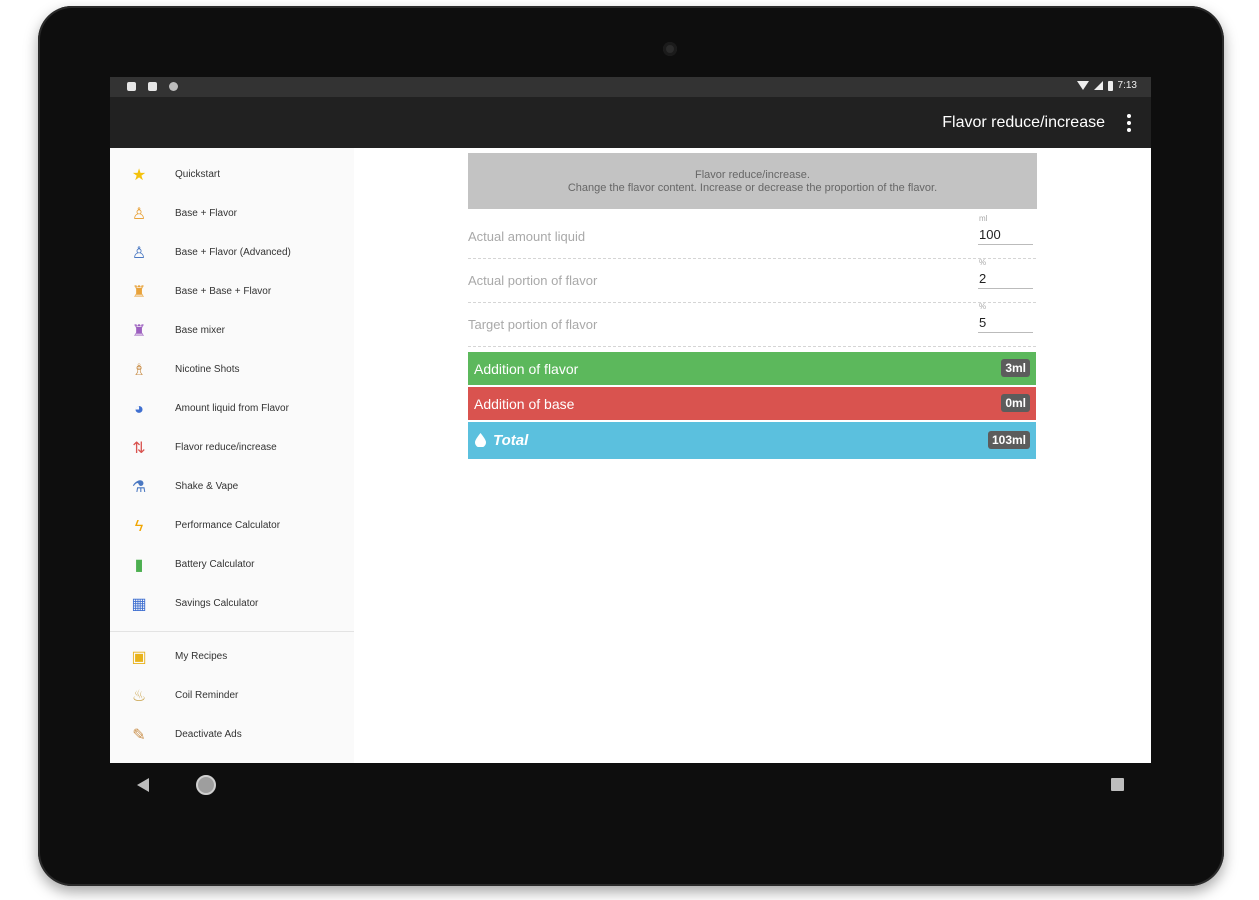 This screenshot has height=900, width=1259. What do you see at coordinates (1098, 85) in the screenshot?
I see `signal-icon` at bounding box center [1098, 85].